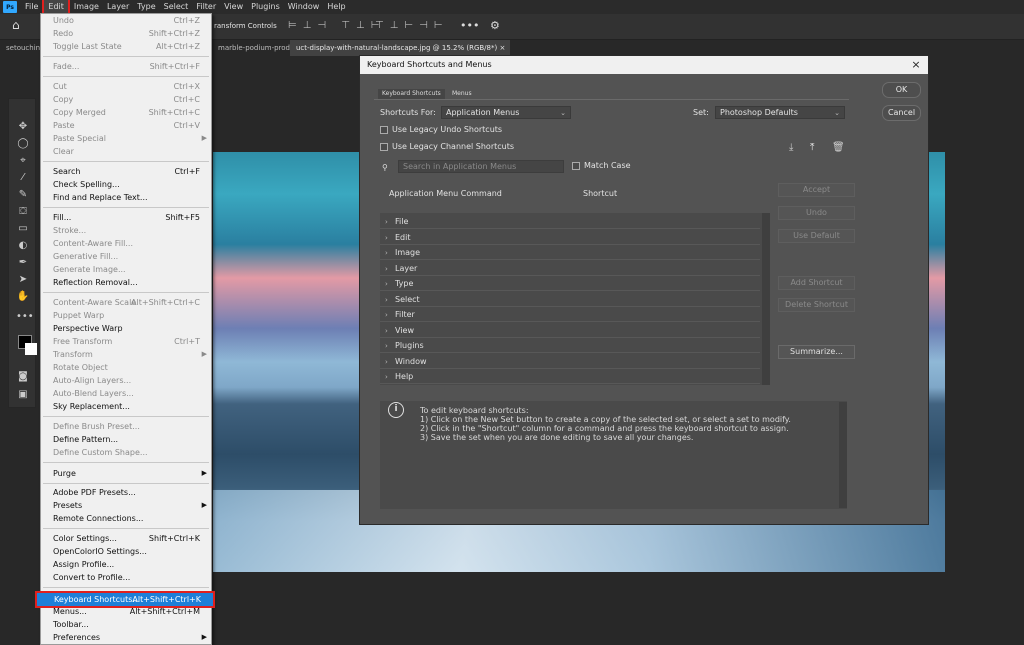 The image size is (1024, 645). What do you see at coordinates (901, 90) in the screenshot?
I see `ok-button: OK` at bounding box center [901, 90].